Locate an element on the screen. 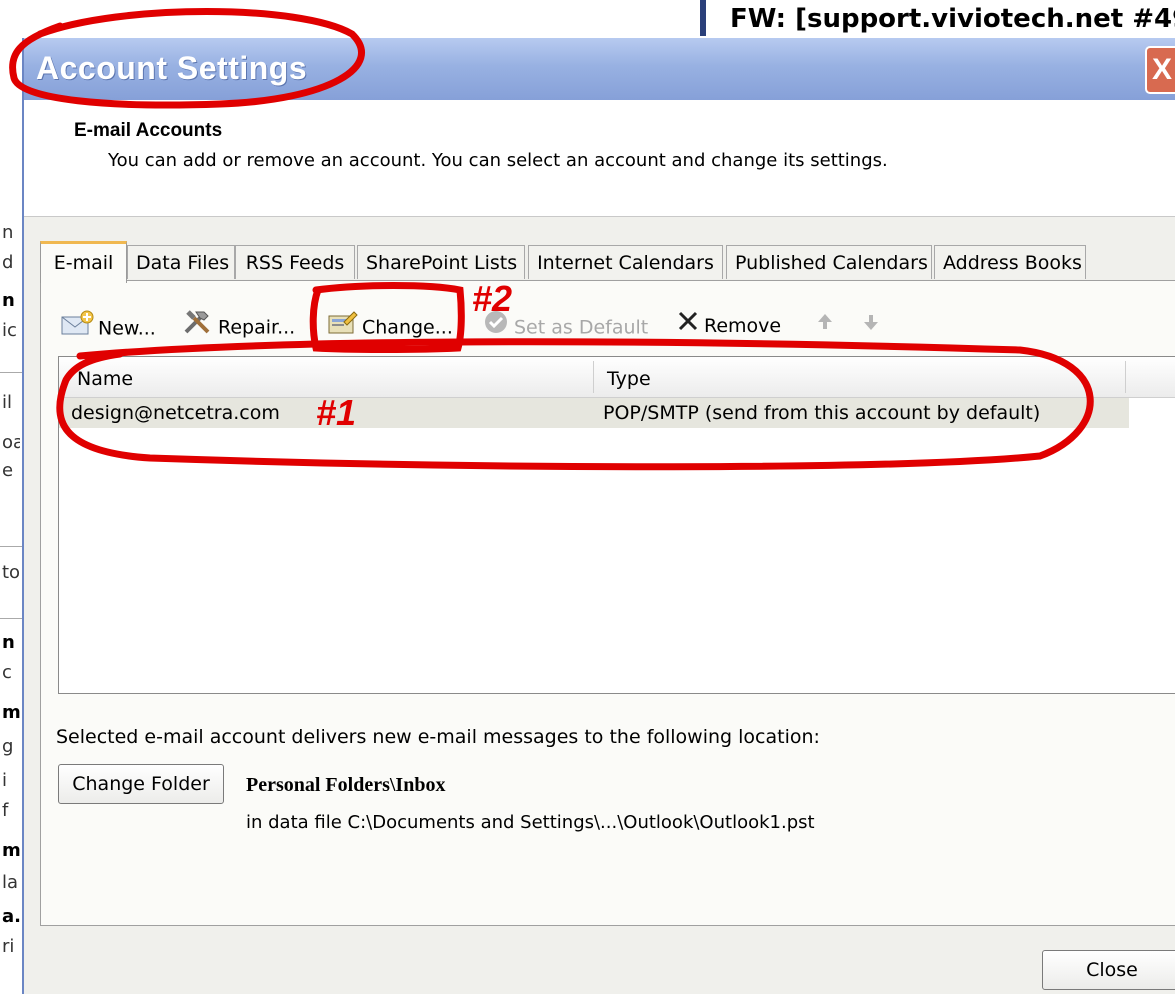  tab-data-files: Data Files is located at coordinates (181, 262).